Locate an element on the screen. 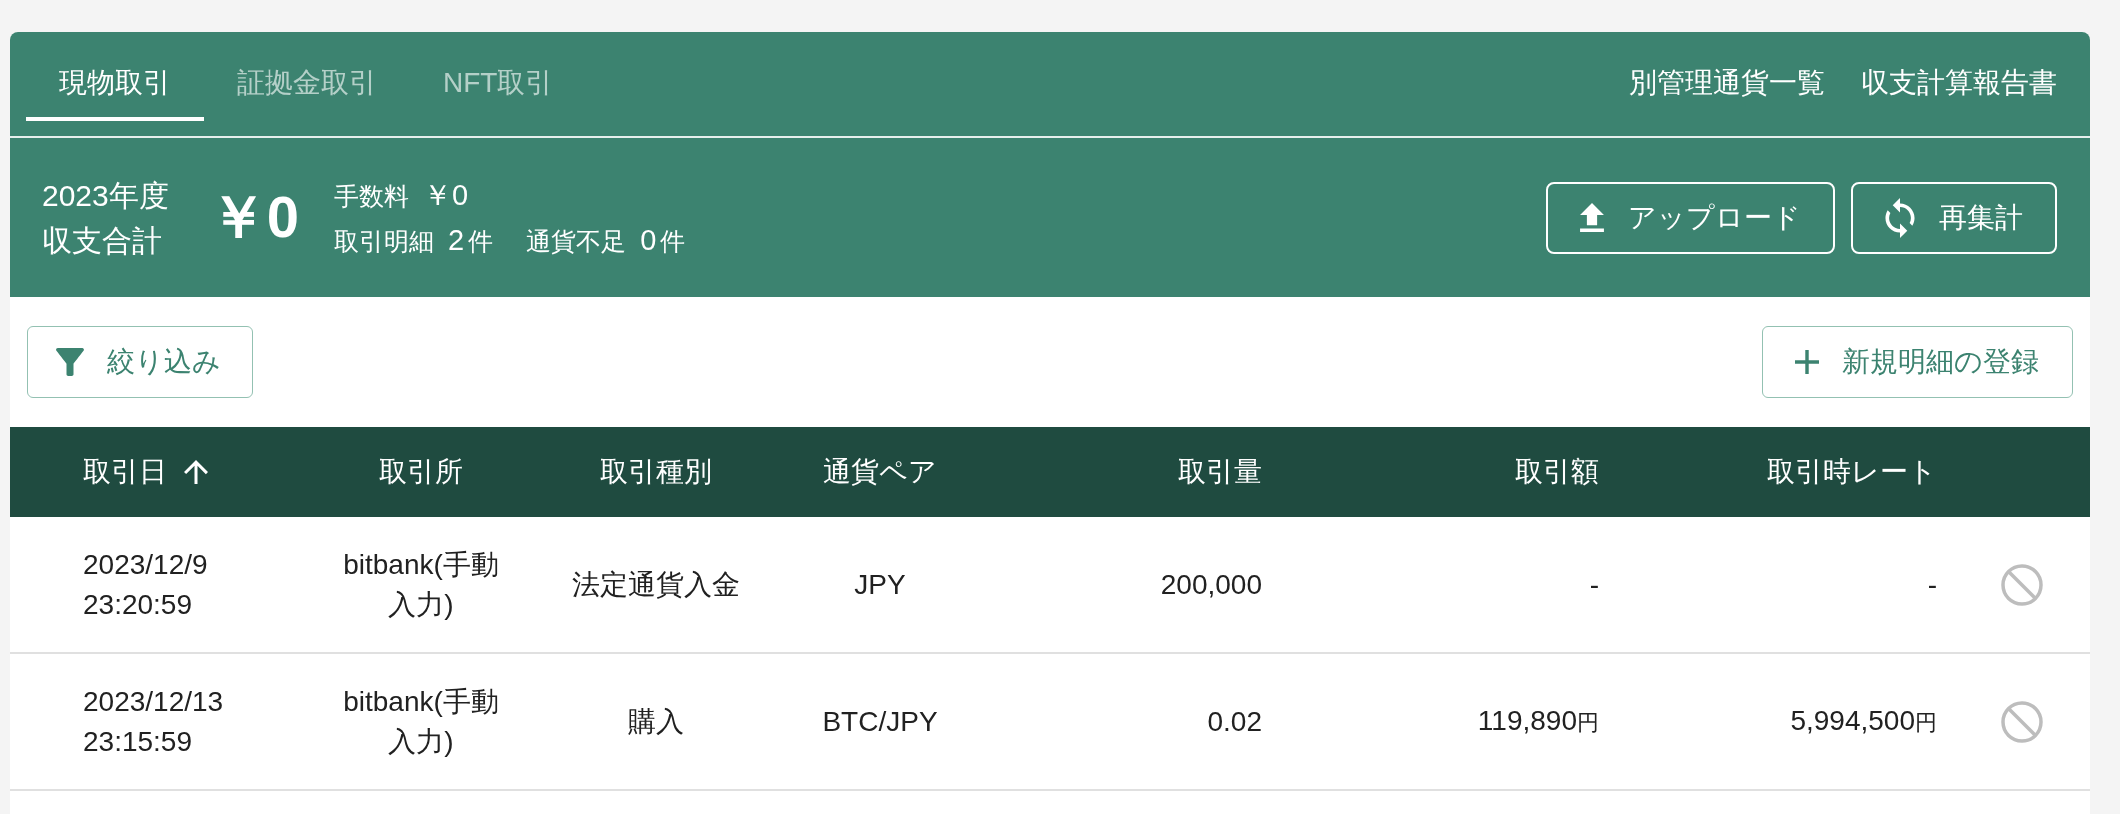  column-header: 取引所 is located at coordinates (421, 472).